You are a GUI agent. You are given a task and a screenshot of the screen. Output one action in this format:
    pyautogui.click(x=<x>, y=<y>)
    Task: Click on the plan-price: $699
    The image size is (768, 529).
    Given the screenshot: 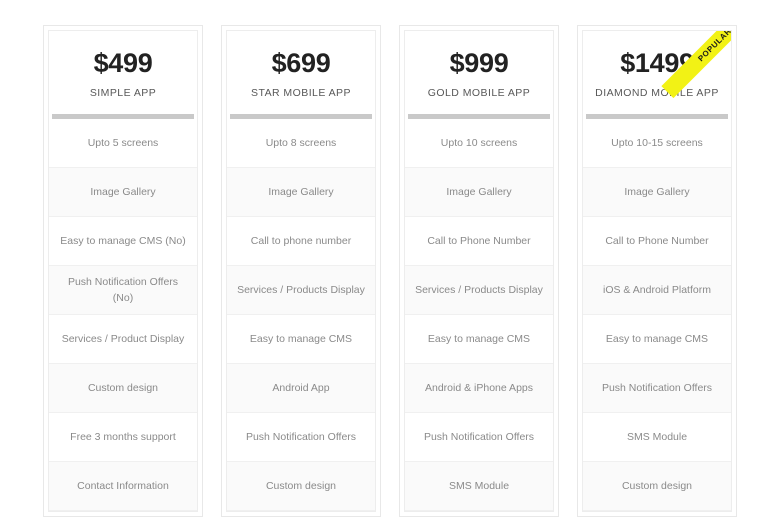 What is the action you would take?
    pyautogui.click(x=301, y=63)
    